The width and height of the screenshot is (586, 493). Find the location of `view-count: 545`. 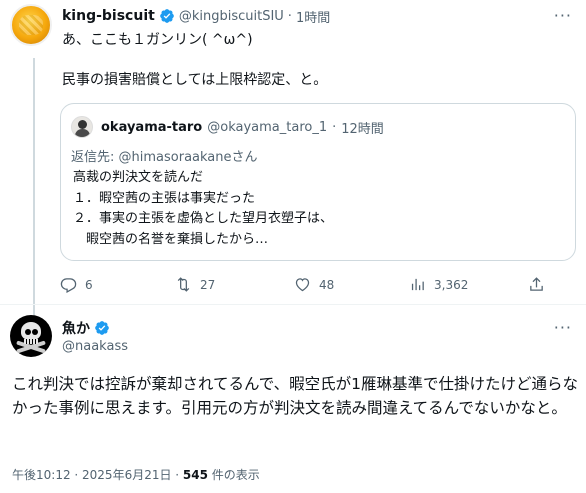

view-count: 545 is located at coordinates (195, 475).